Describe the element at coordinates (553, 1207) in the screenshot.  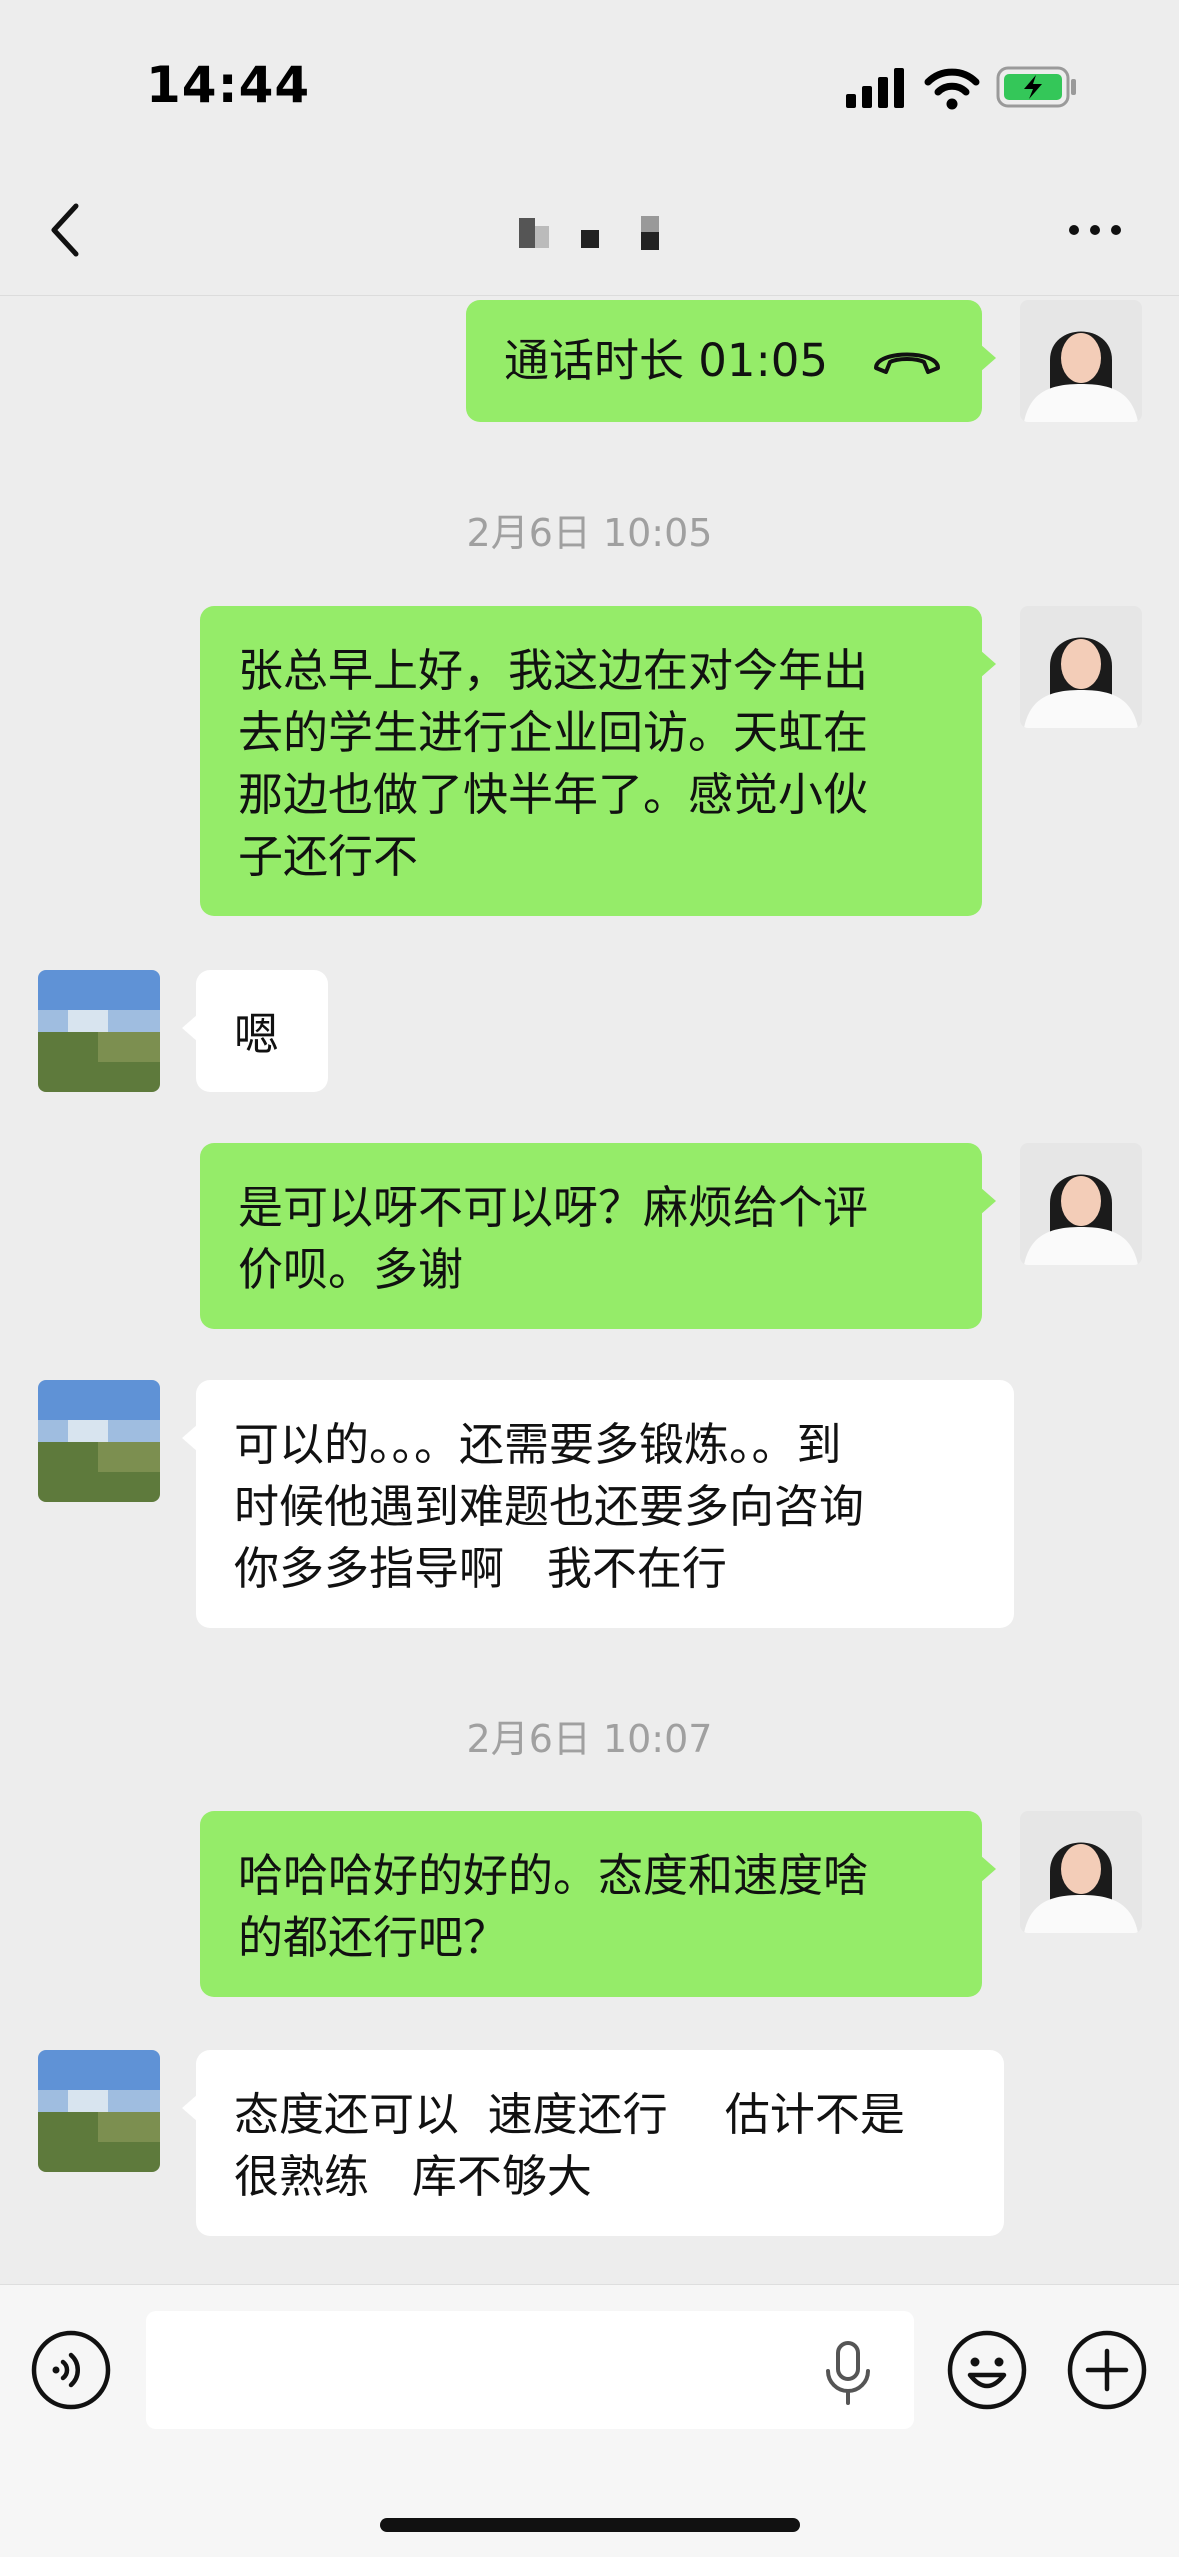
I see `message-line: 是可以呀不可以呀？麻烦给个评` at that location.